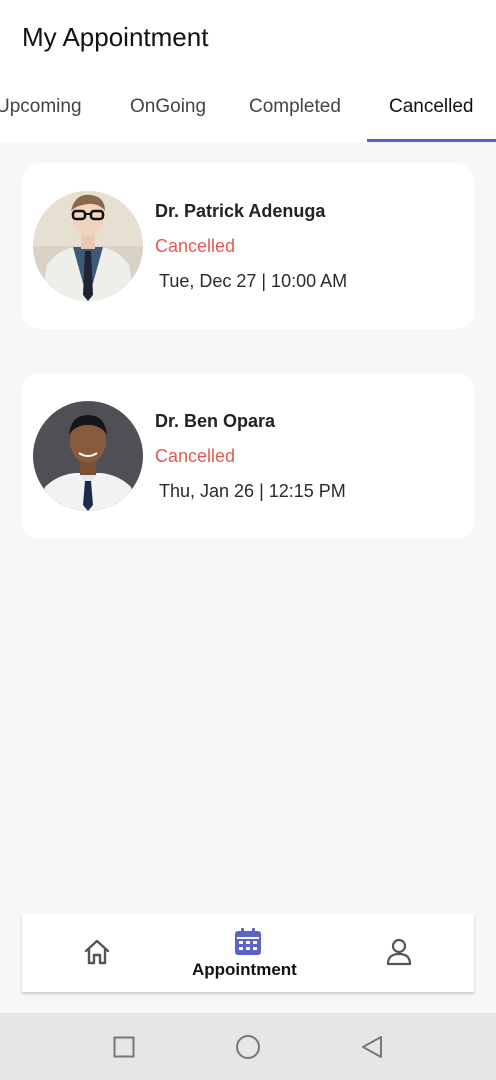 This screenshot has width=496, height=1080. I want to click on home-circle-icon, so click(248, 1047).